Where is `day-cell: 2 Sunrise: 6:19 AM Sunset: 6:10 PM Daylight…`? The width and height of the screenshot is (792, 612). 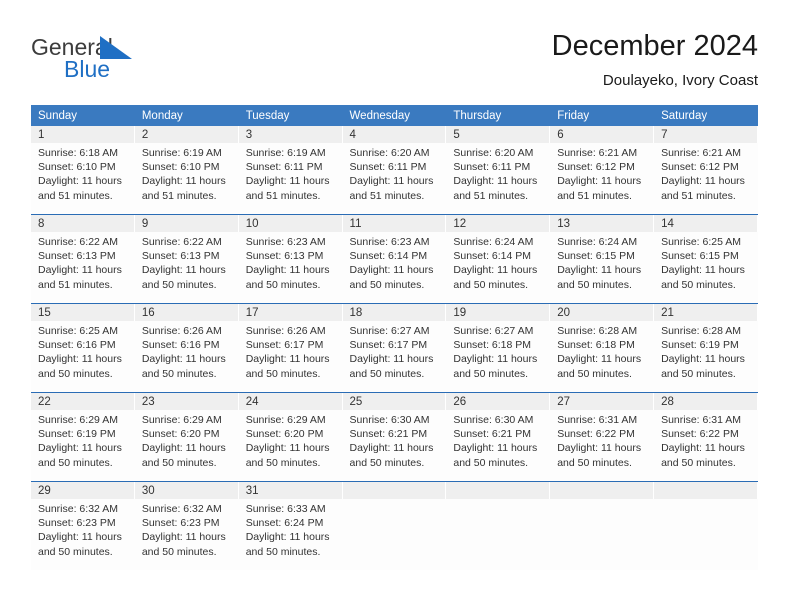
day-cell: 2 Sunrise: 6:19 AM Sunset: 6:10 PM Daylight… is located at coordinates (186, 170).